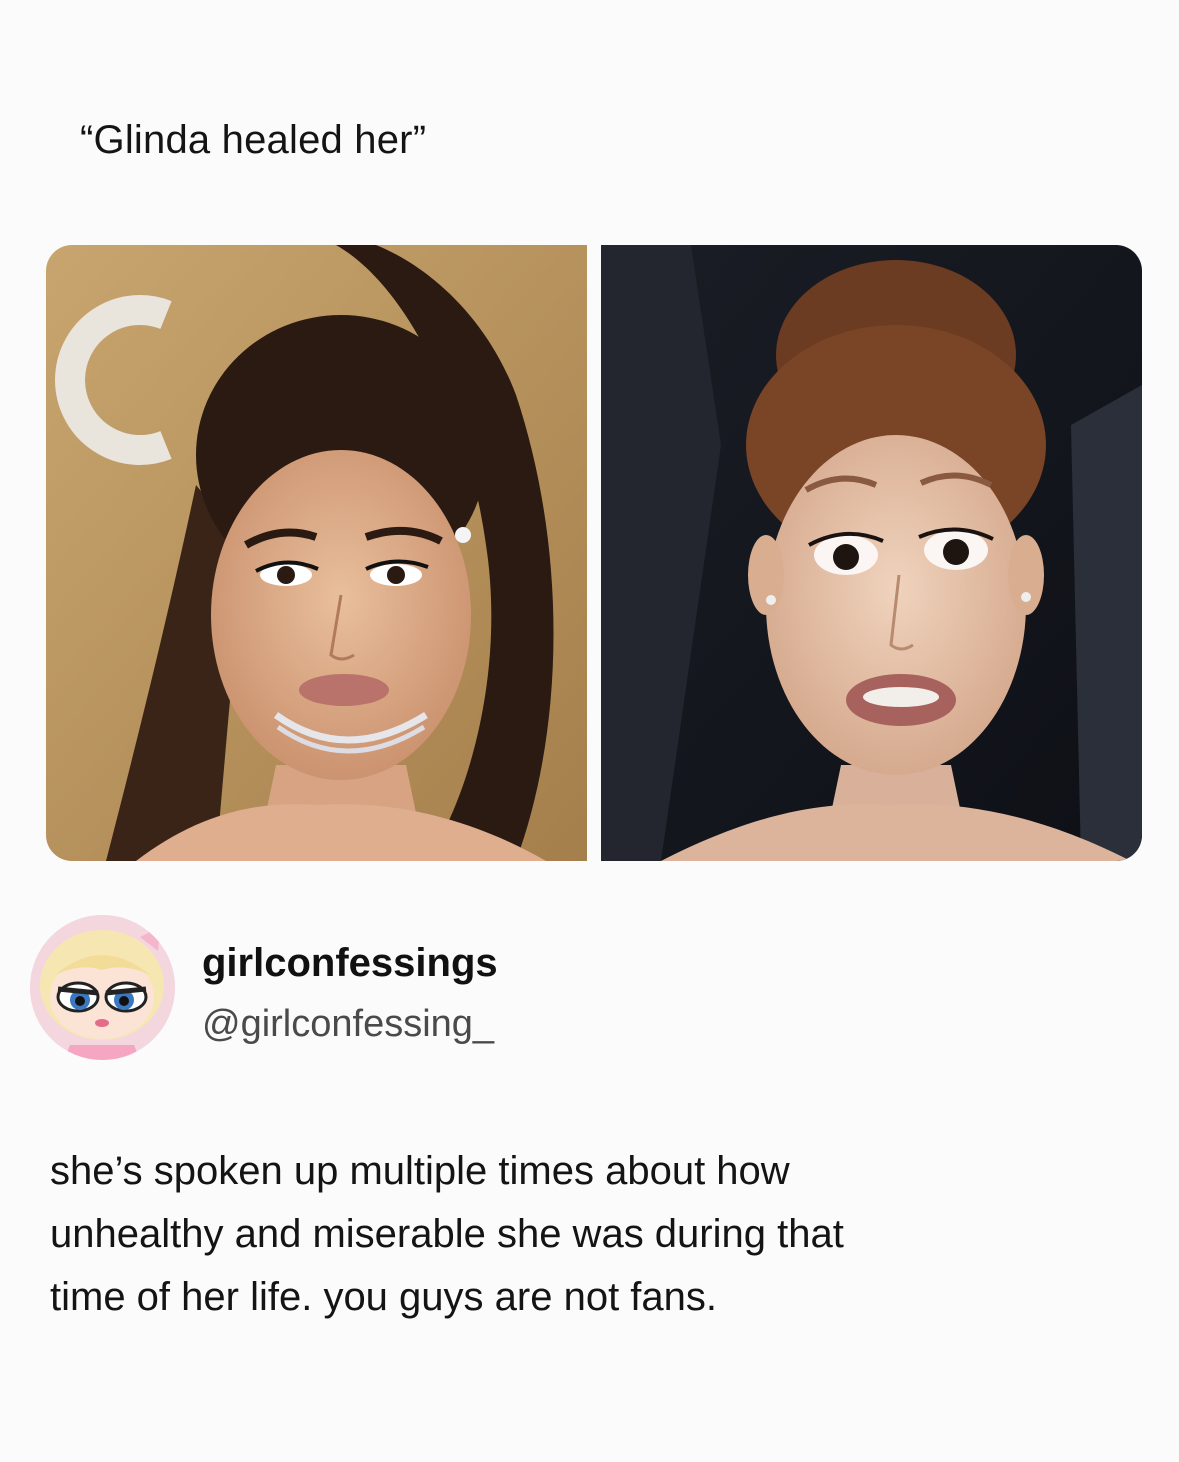 The height and width of the screenshot is (1462, 1179). I want to click on avatar, so click(102, 987).